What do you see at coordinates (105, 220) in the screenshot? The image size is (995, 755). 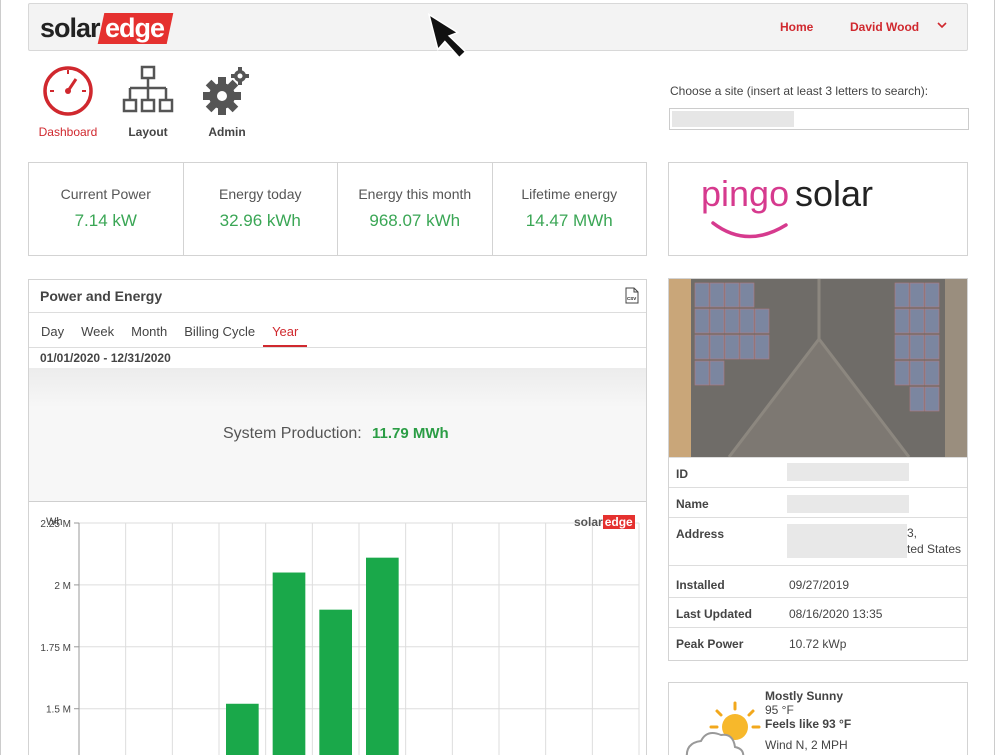 I see `kpi-value: 7.14 kW` at bounding box center [105, 220].